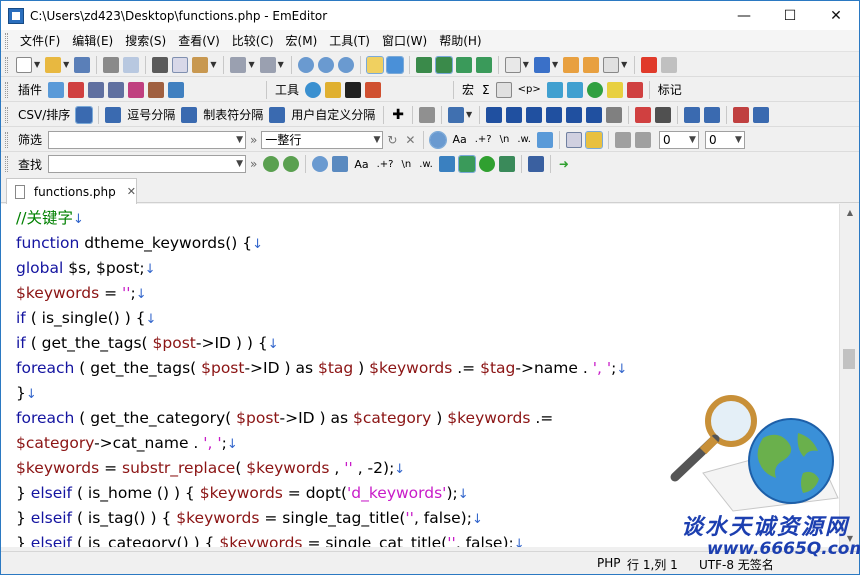 This screenshot has width=860, height=575. Describe the element at coordinates (554, 89) in the screenshot. I see `macro-share-icon` at that location.